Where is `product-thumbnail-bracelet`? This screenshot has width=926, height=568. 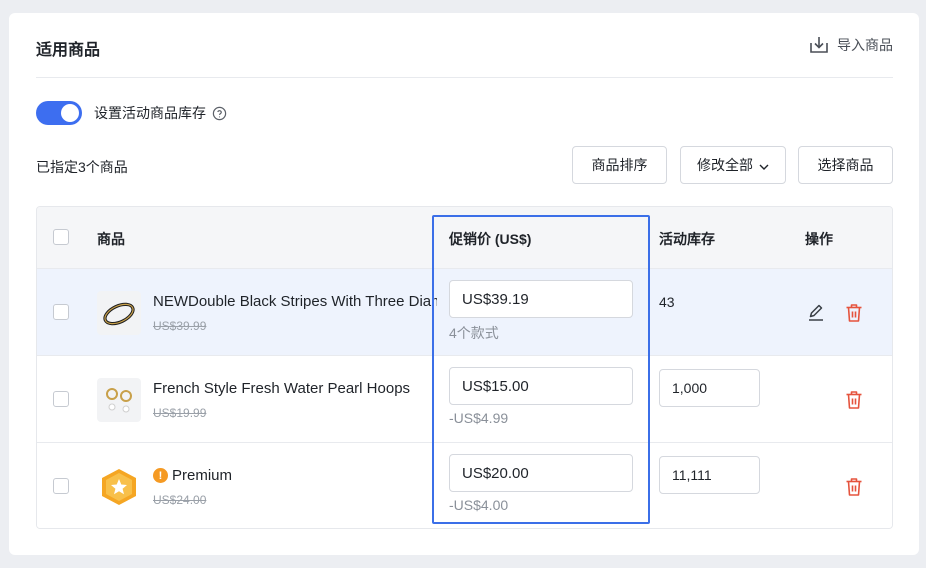
product-thumbnail-bracelet is located at coordinates (119, 313).